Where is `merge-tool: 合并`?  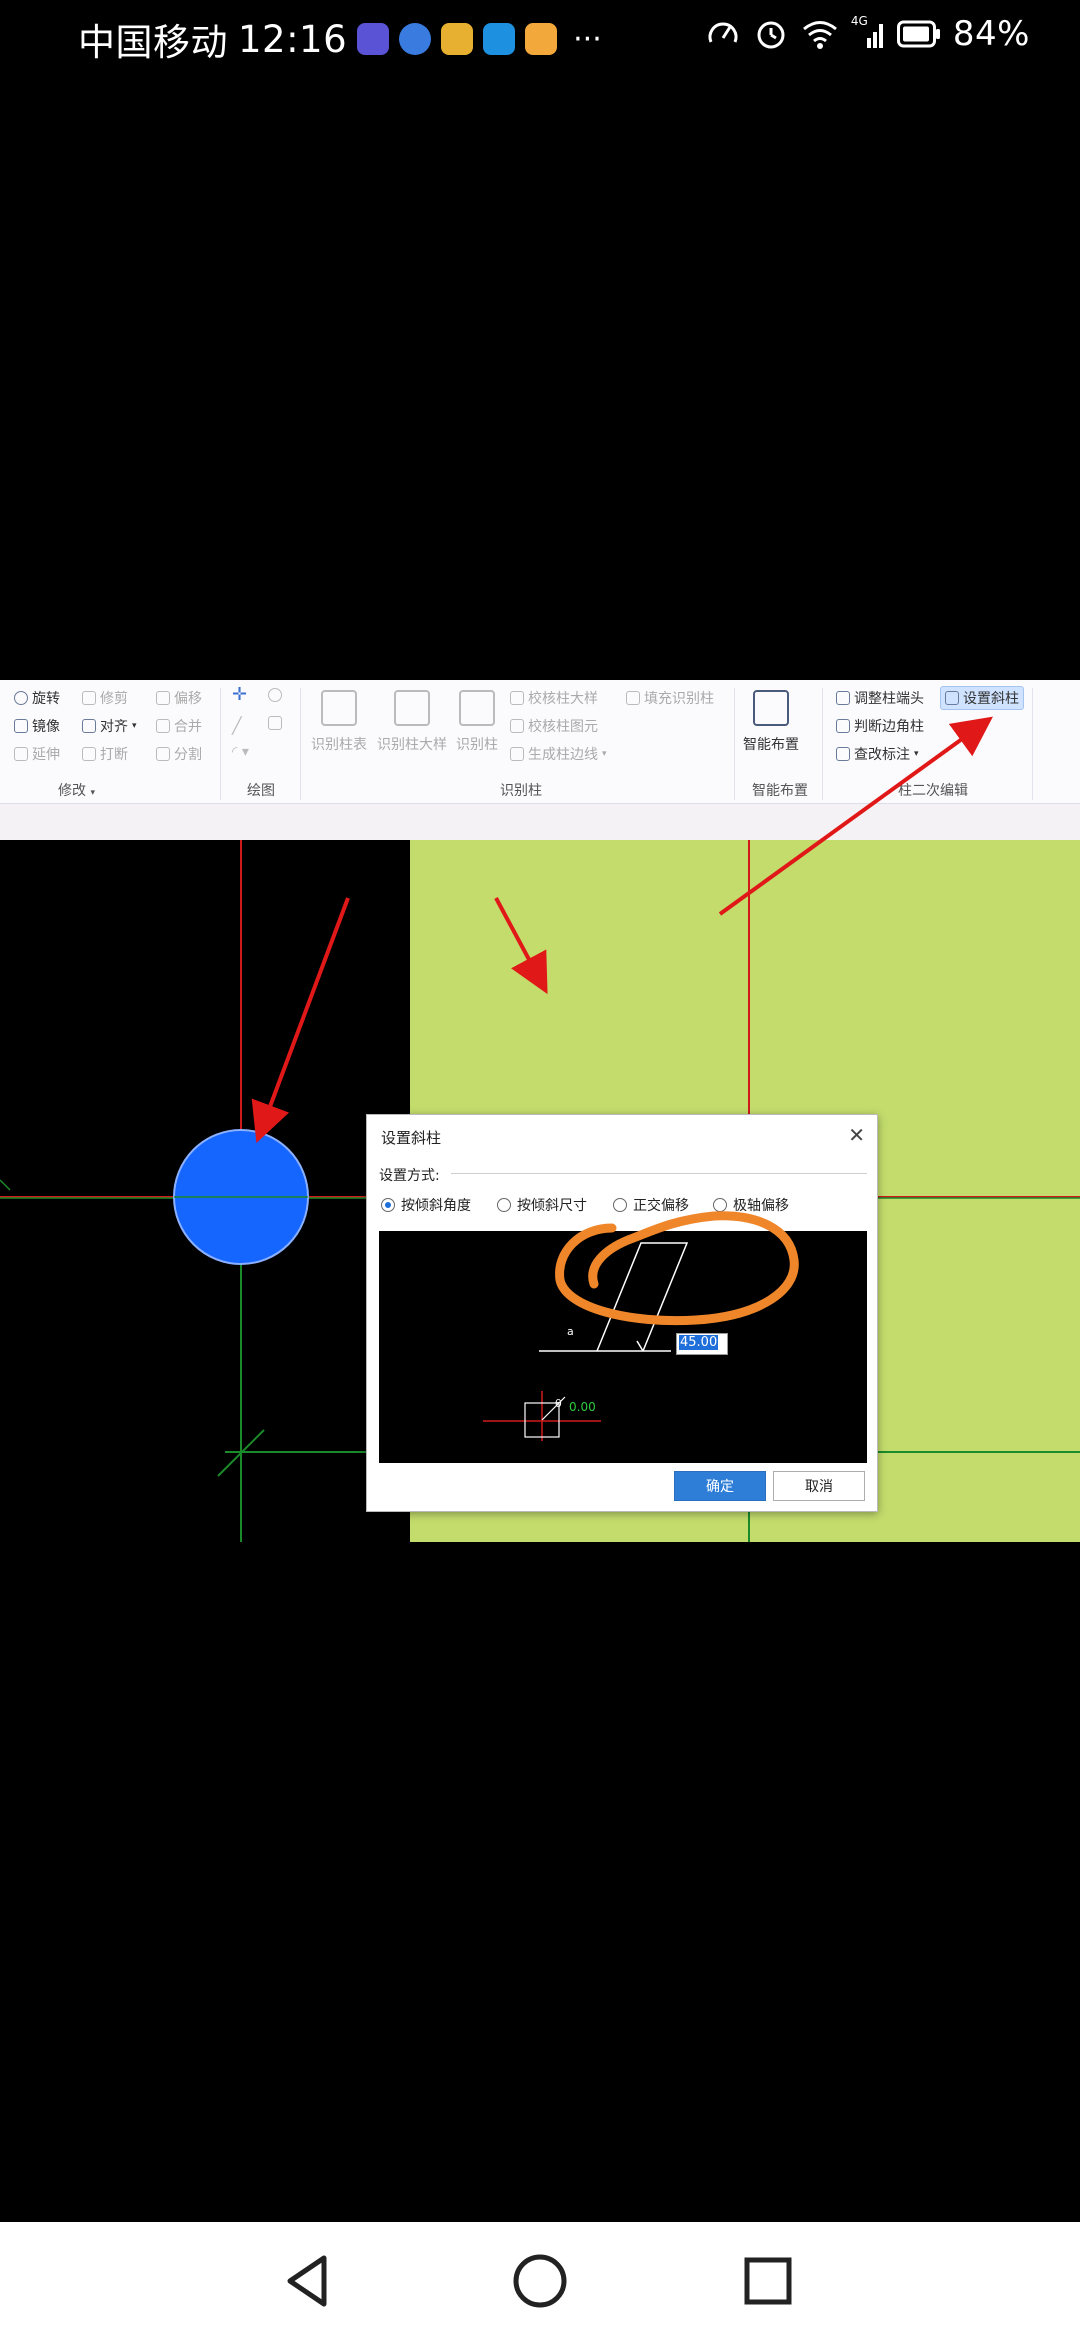 merge-tool: 合并 is located at coordinates (179, 726).